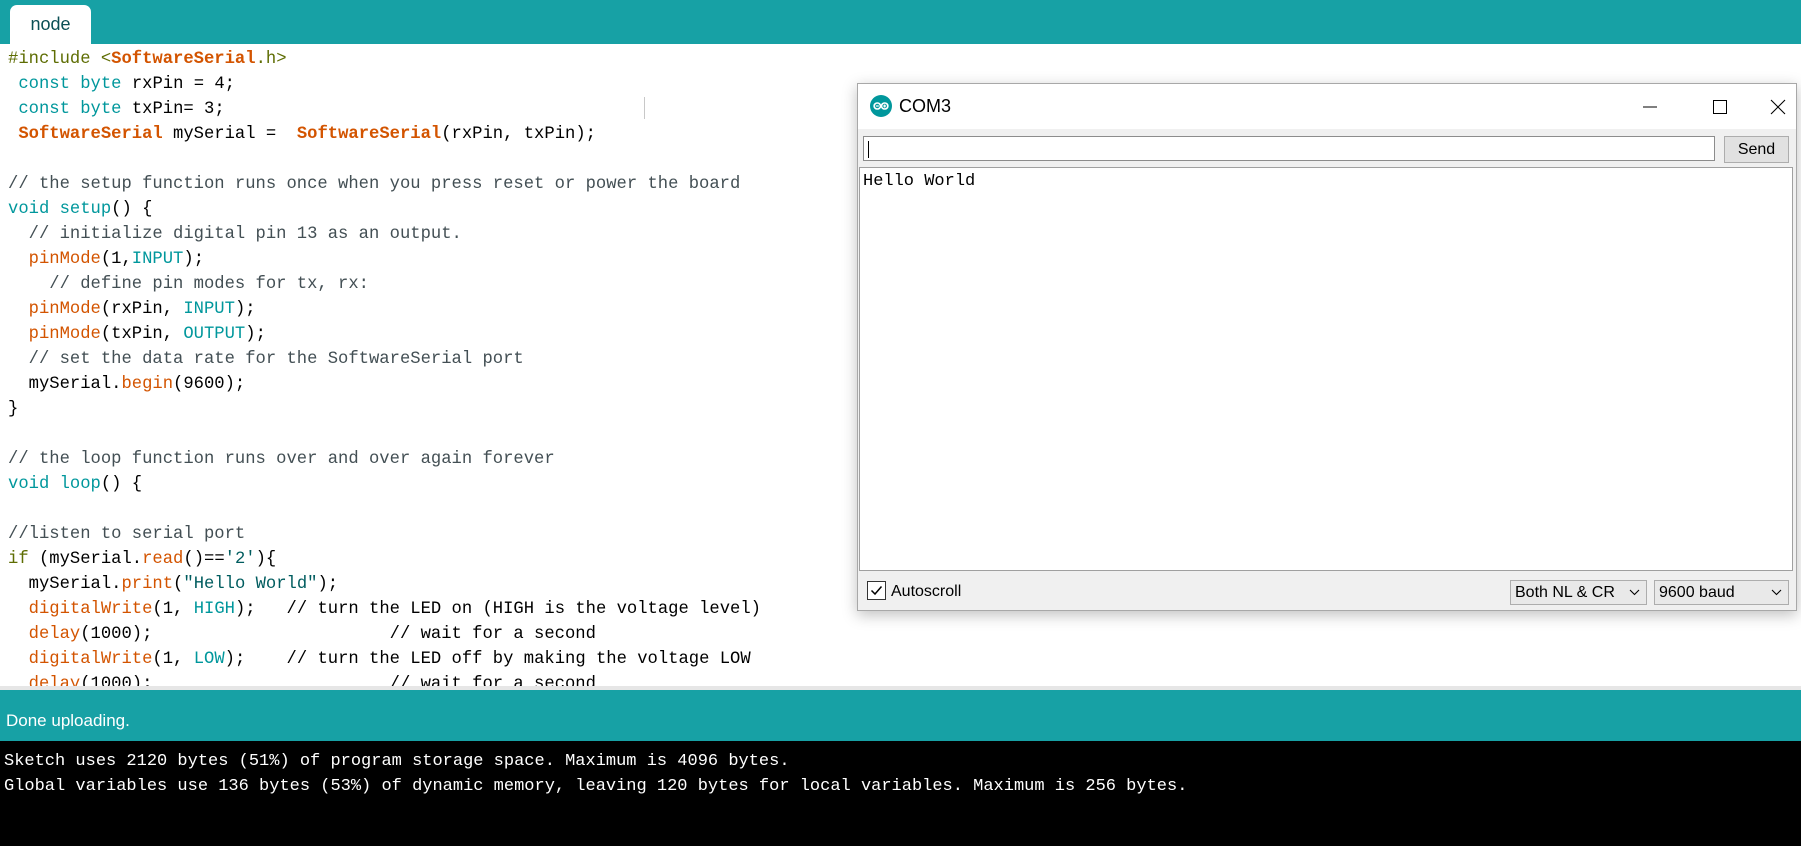 The width and height of the screenshot is (1801, 846). Describe the element at coordinates (1327, 106) in the screenshot. I see `serial-monitor-titlebar: COM3` at that location.